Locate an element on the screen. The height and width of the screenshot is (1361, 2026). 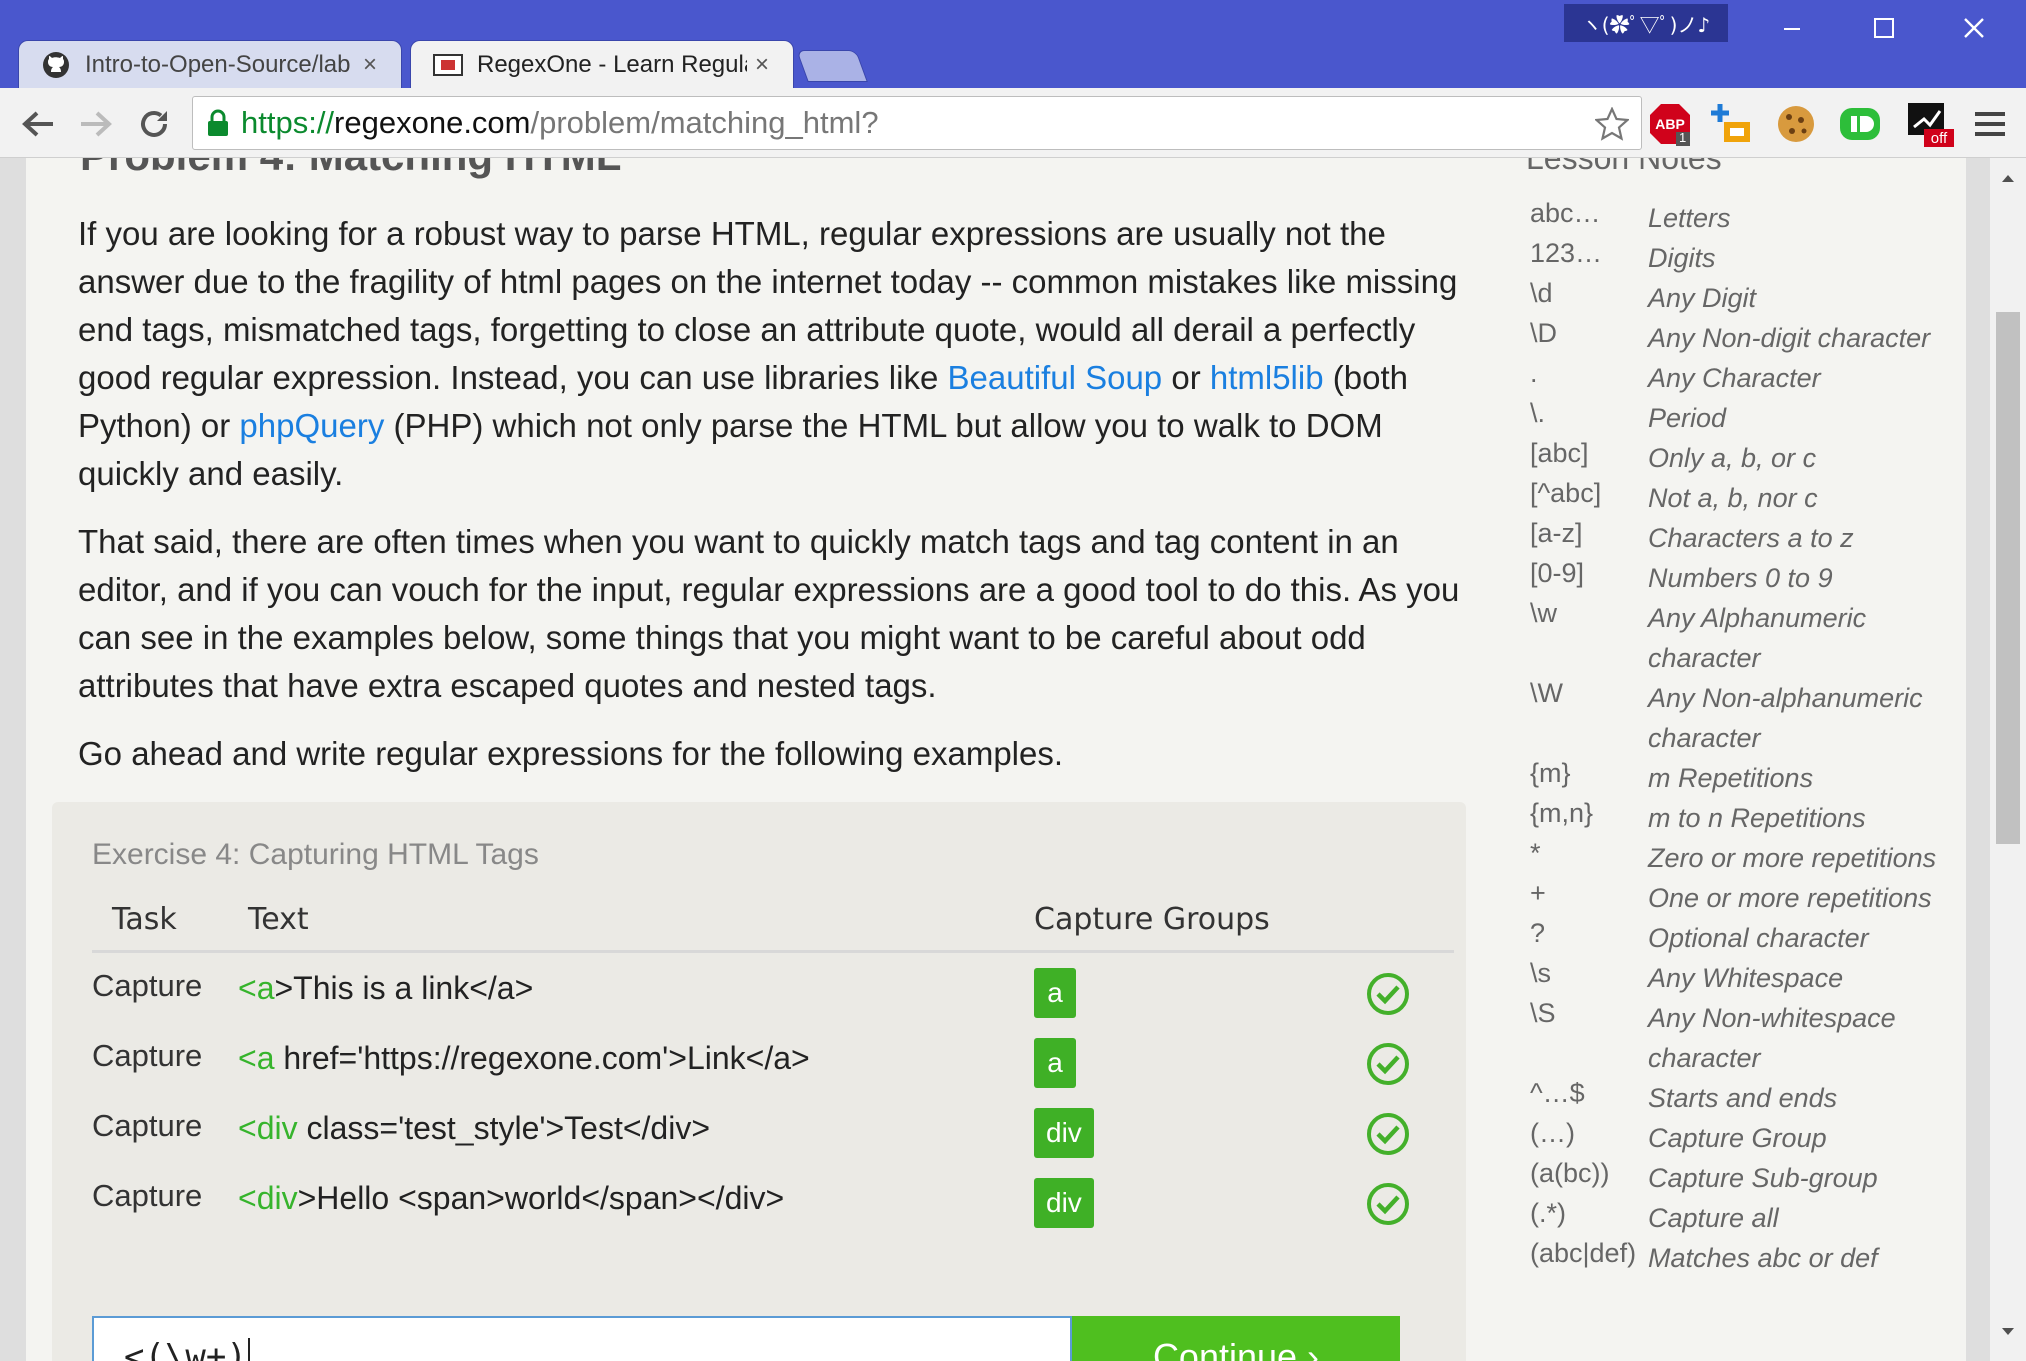
table-row: Capture <a>This is a link</a> a is located at coordinates (759, 995).